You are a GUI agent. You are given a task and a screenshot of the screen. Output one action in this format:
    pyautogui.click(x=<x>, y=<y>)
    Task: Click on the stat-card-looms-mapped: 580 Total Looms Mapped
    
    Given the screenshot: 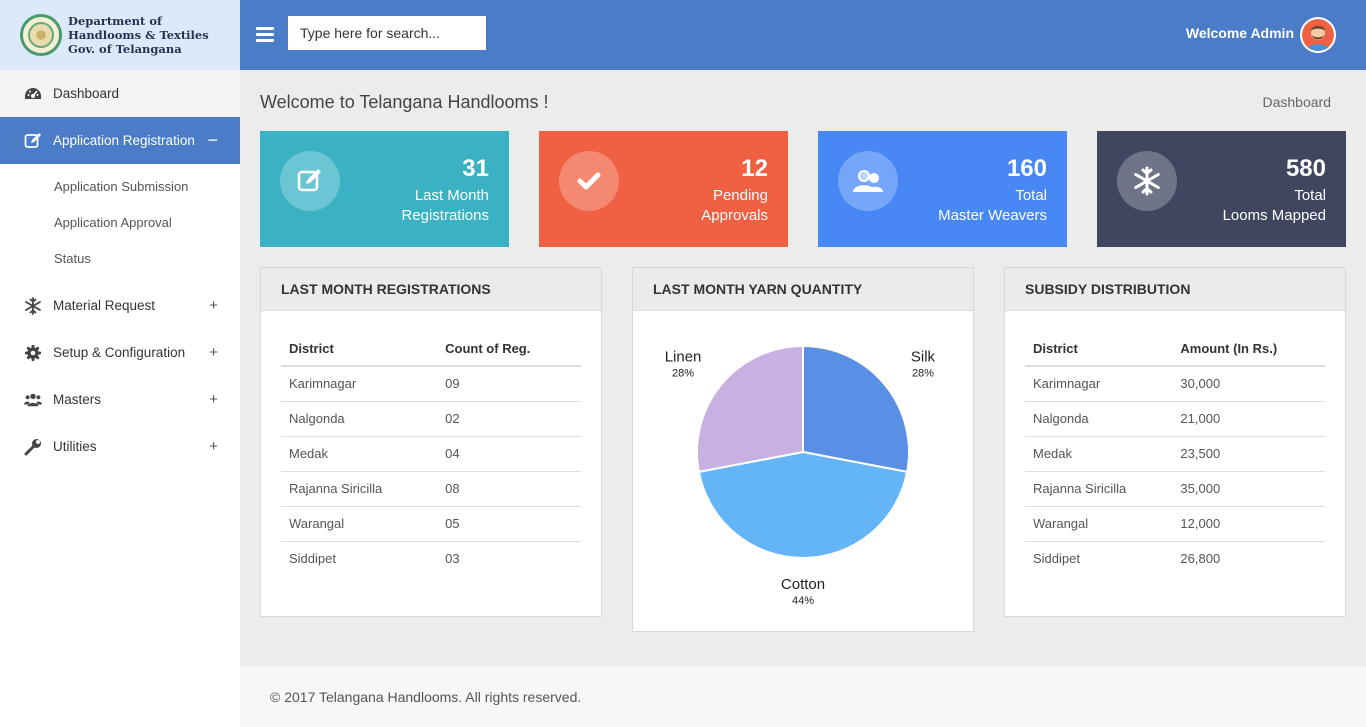 What is the action you would take?
    pyautogui.click(x=1221, y=189)
    